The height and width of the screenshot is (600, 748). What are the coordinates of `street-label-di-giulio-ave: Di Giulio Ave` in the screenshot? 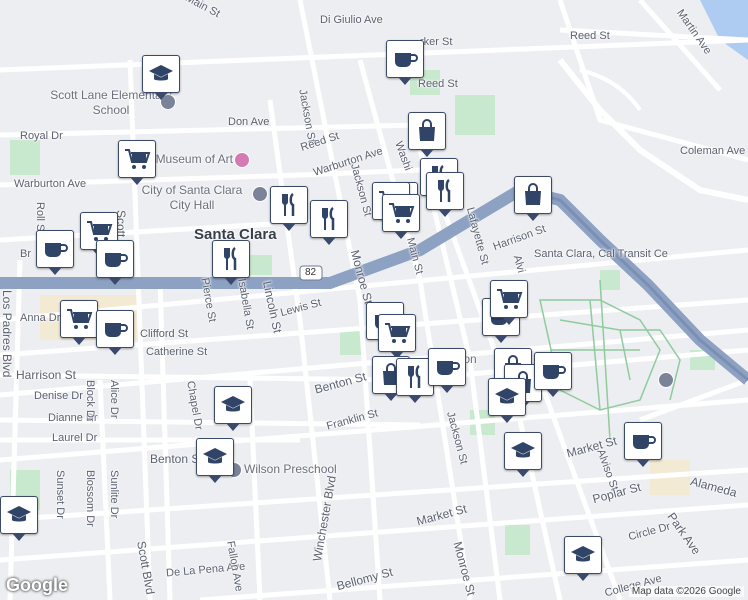 It's located at (351, 20).